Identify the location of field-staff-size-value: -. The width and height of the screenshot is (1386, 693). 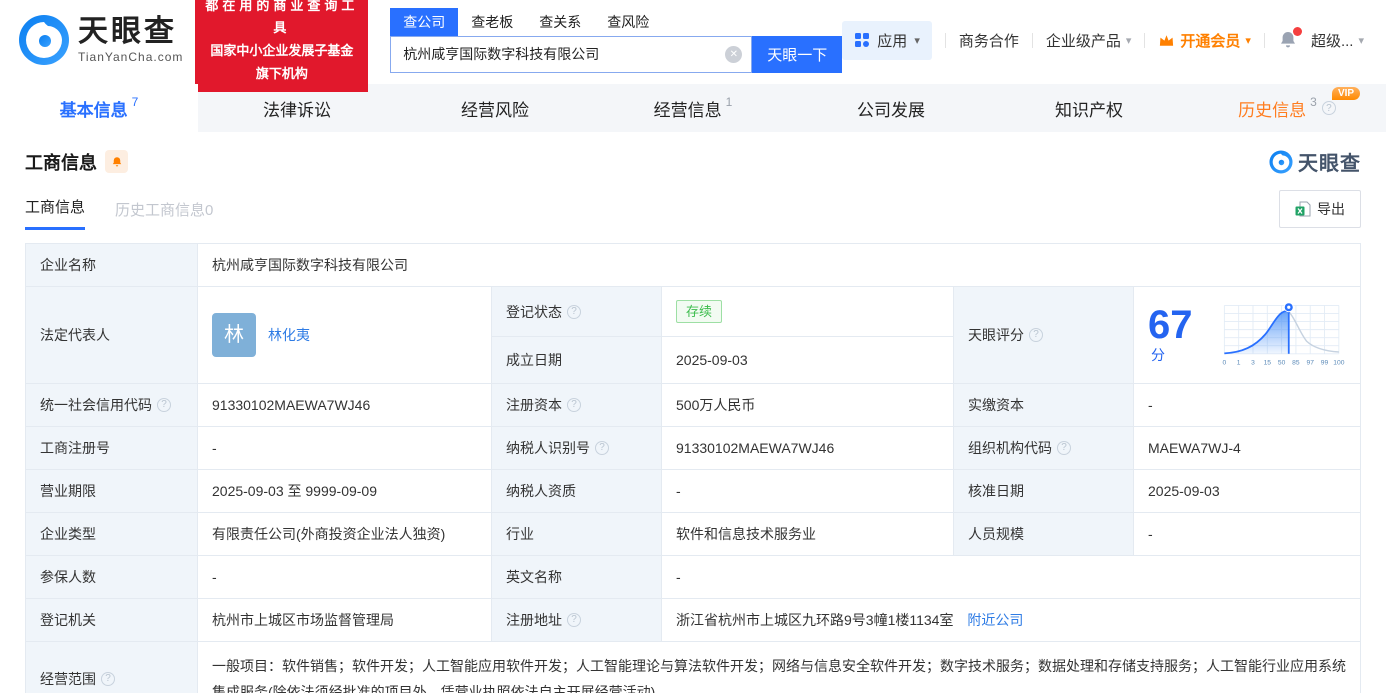
(1247, 534).